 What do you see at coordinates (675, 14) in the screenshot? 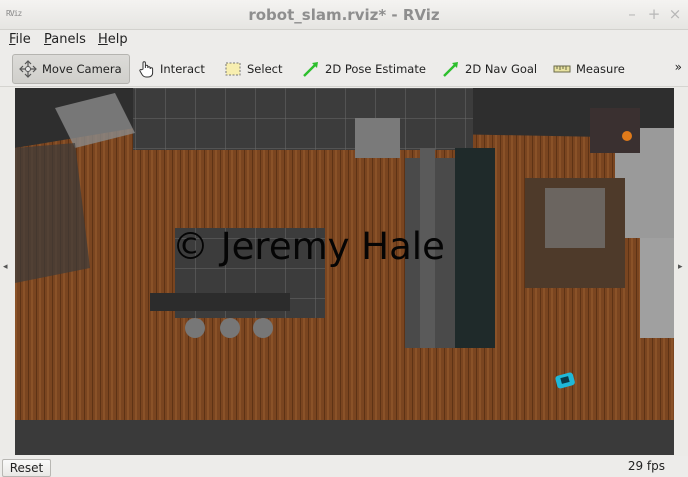
I see `close-button: ×` at bounding box center [675, 14].